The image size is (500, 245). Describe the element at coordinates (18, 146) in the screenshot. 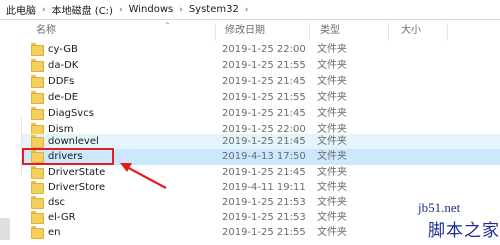

I see `navigation-pane-divider` at that location.